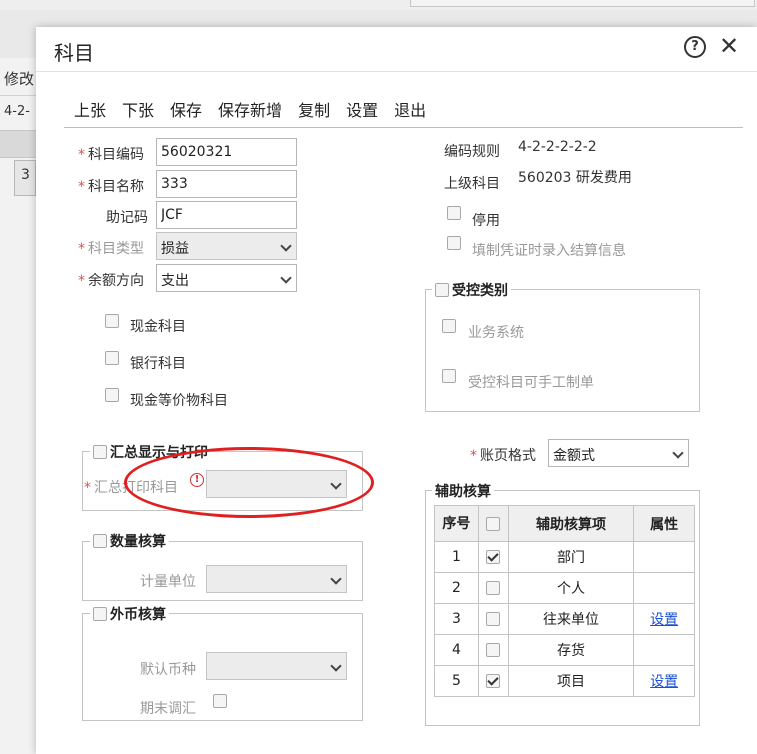  Describe the element at coordinates (226, 246) in the screenshot. I see `type-select: 损益` at that location.